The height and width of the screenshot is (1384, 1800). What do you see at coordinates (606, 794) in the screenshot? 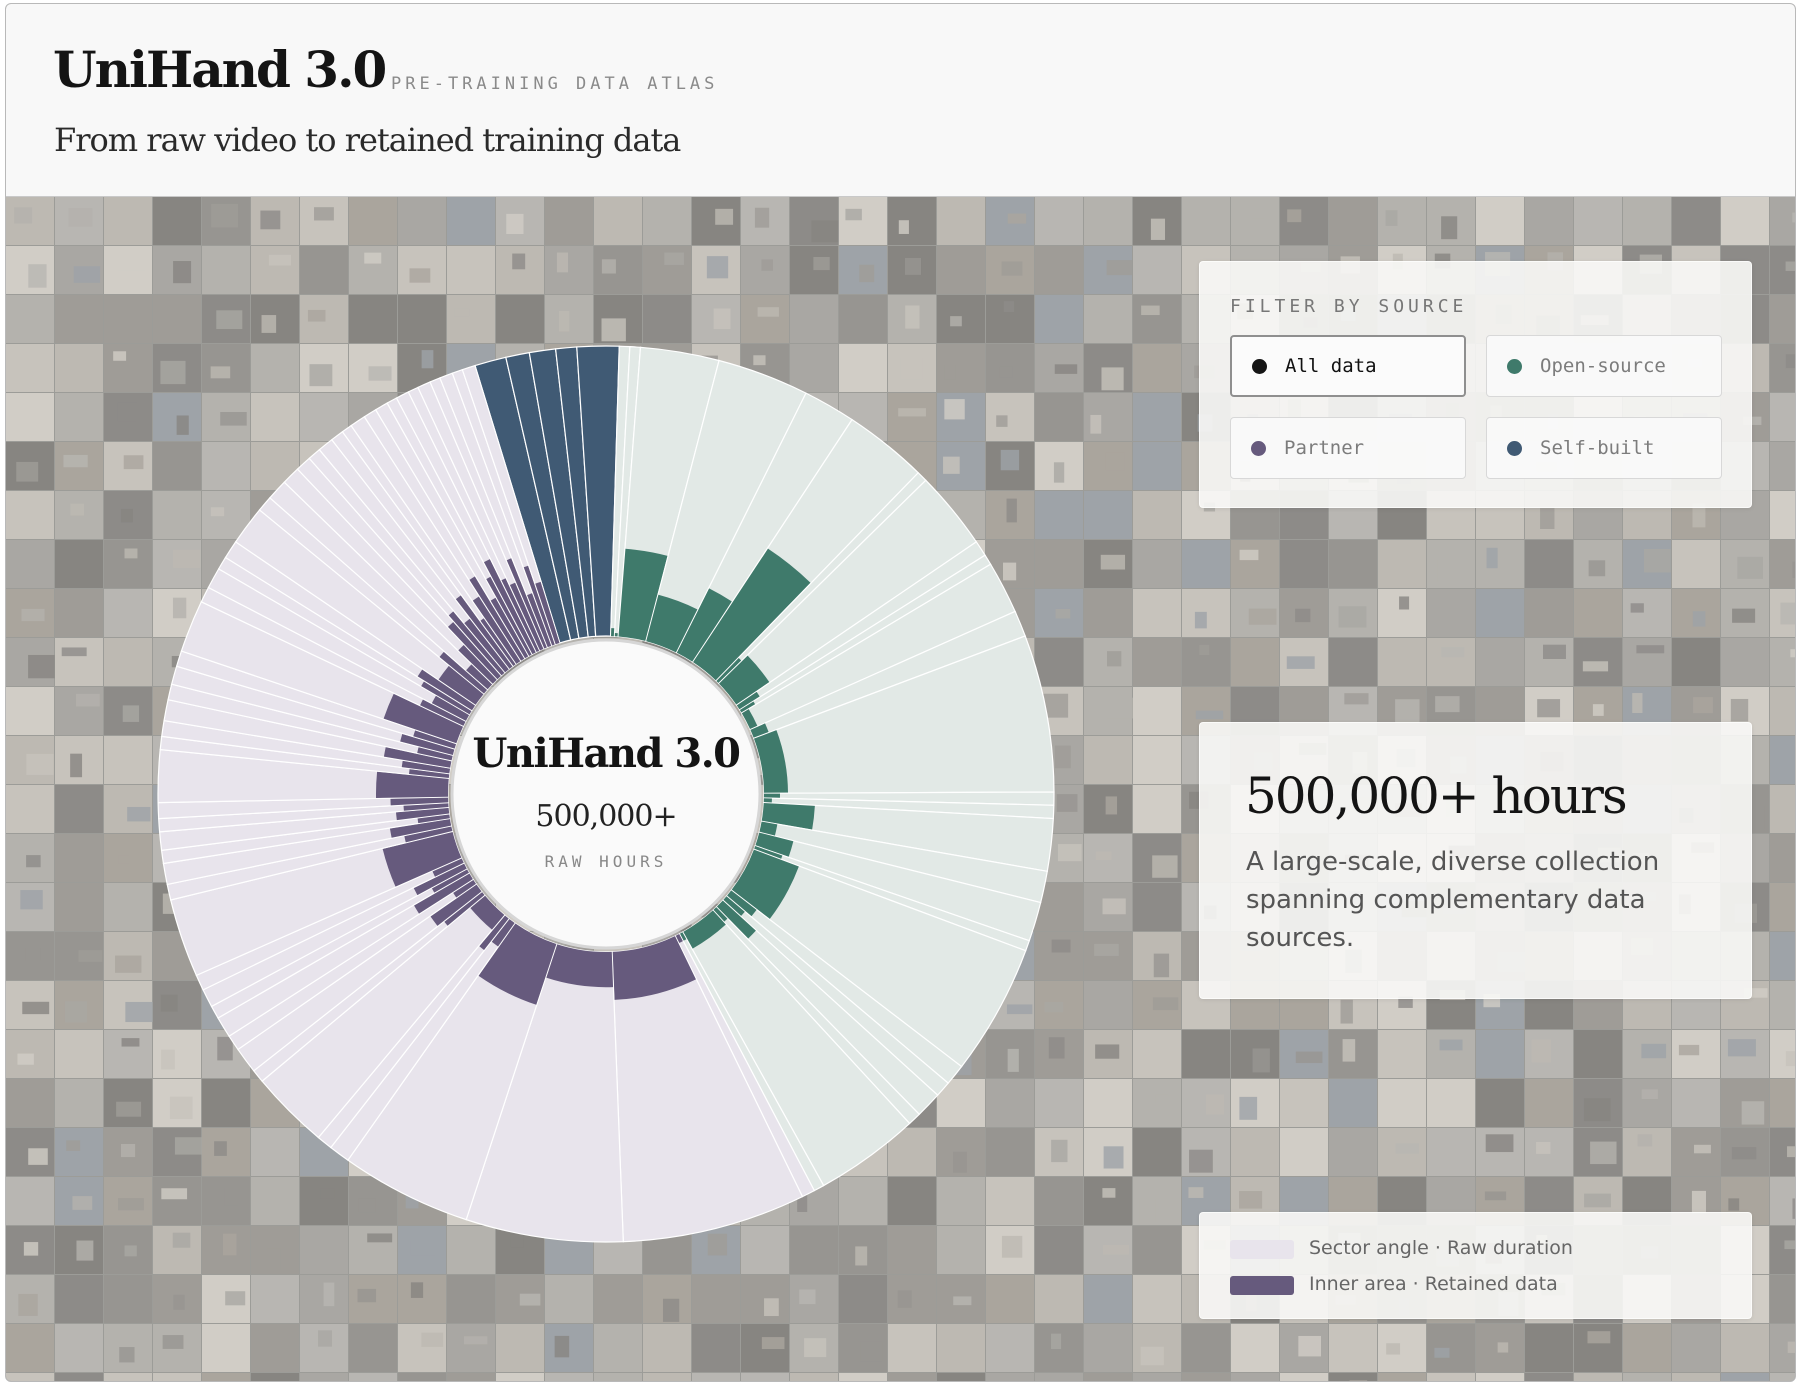
I see `chart-center-disc` at bounding box center [606, 794].